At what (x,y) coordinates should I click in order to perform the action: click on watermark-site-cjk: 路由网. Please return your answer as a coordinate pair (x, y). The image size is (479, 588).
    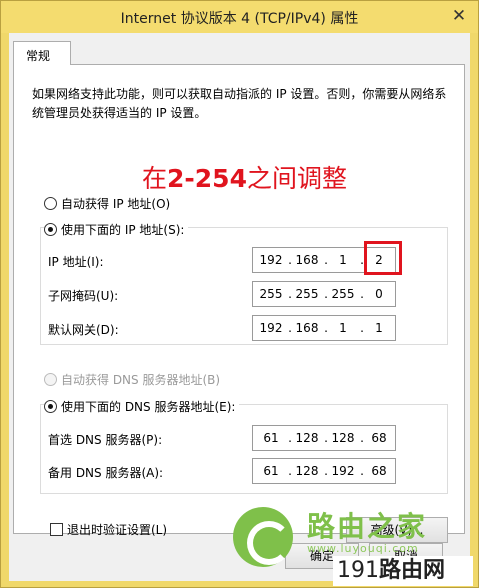
    Looking at the image, I should click on (412, 570).